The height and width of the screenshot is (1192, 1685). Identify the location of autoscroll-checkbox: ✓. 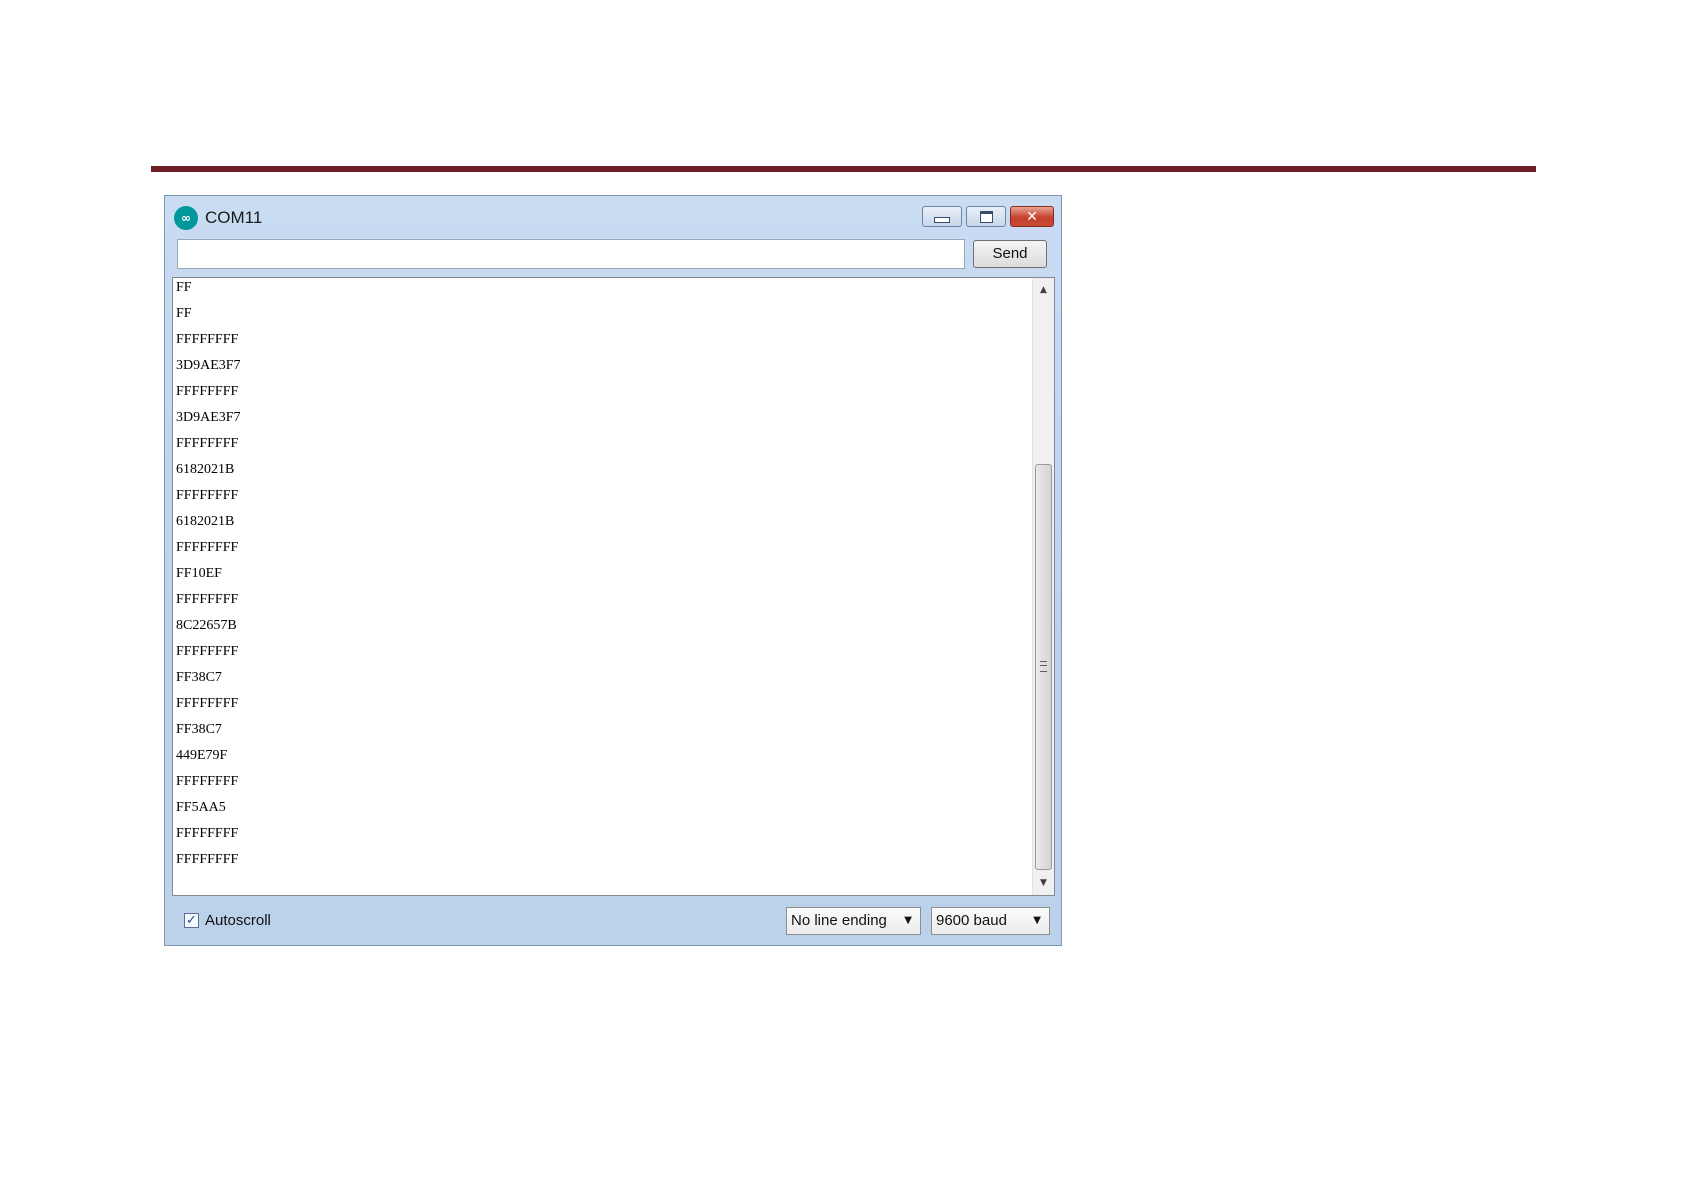
(191, 920).